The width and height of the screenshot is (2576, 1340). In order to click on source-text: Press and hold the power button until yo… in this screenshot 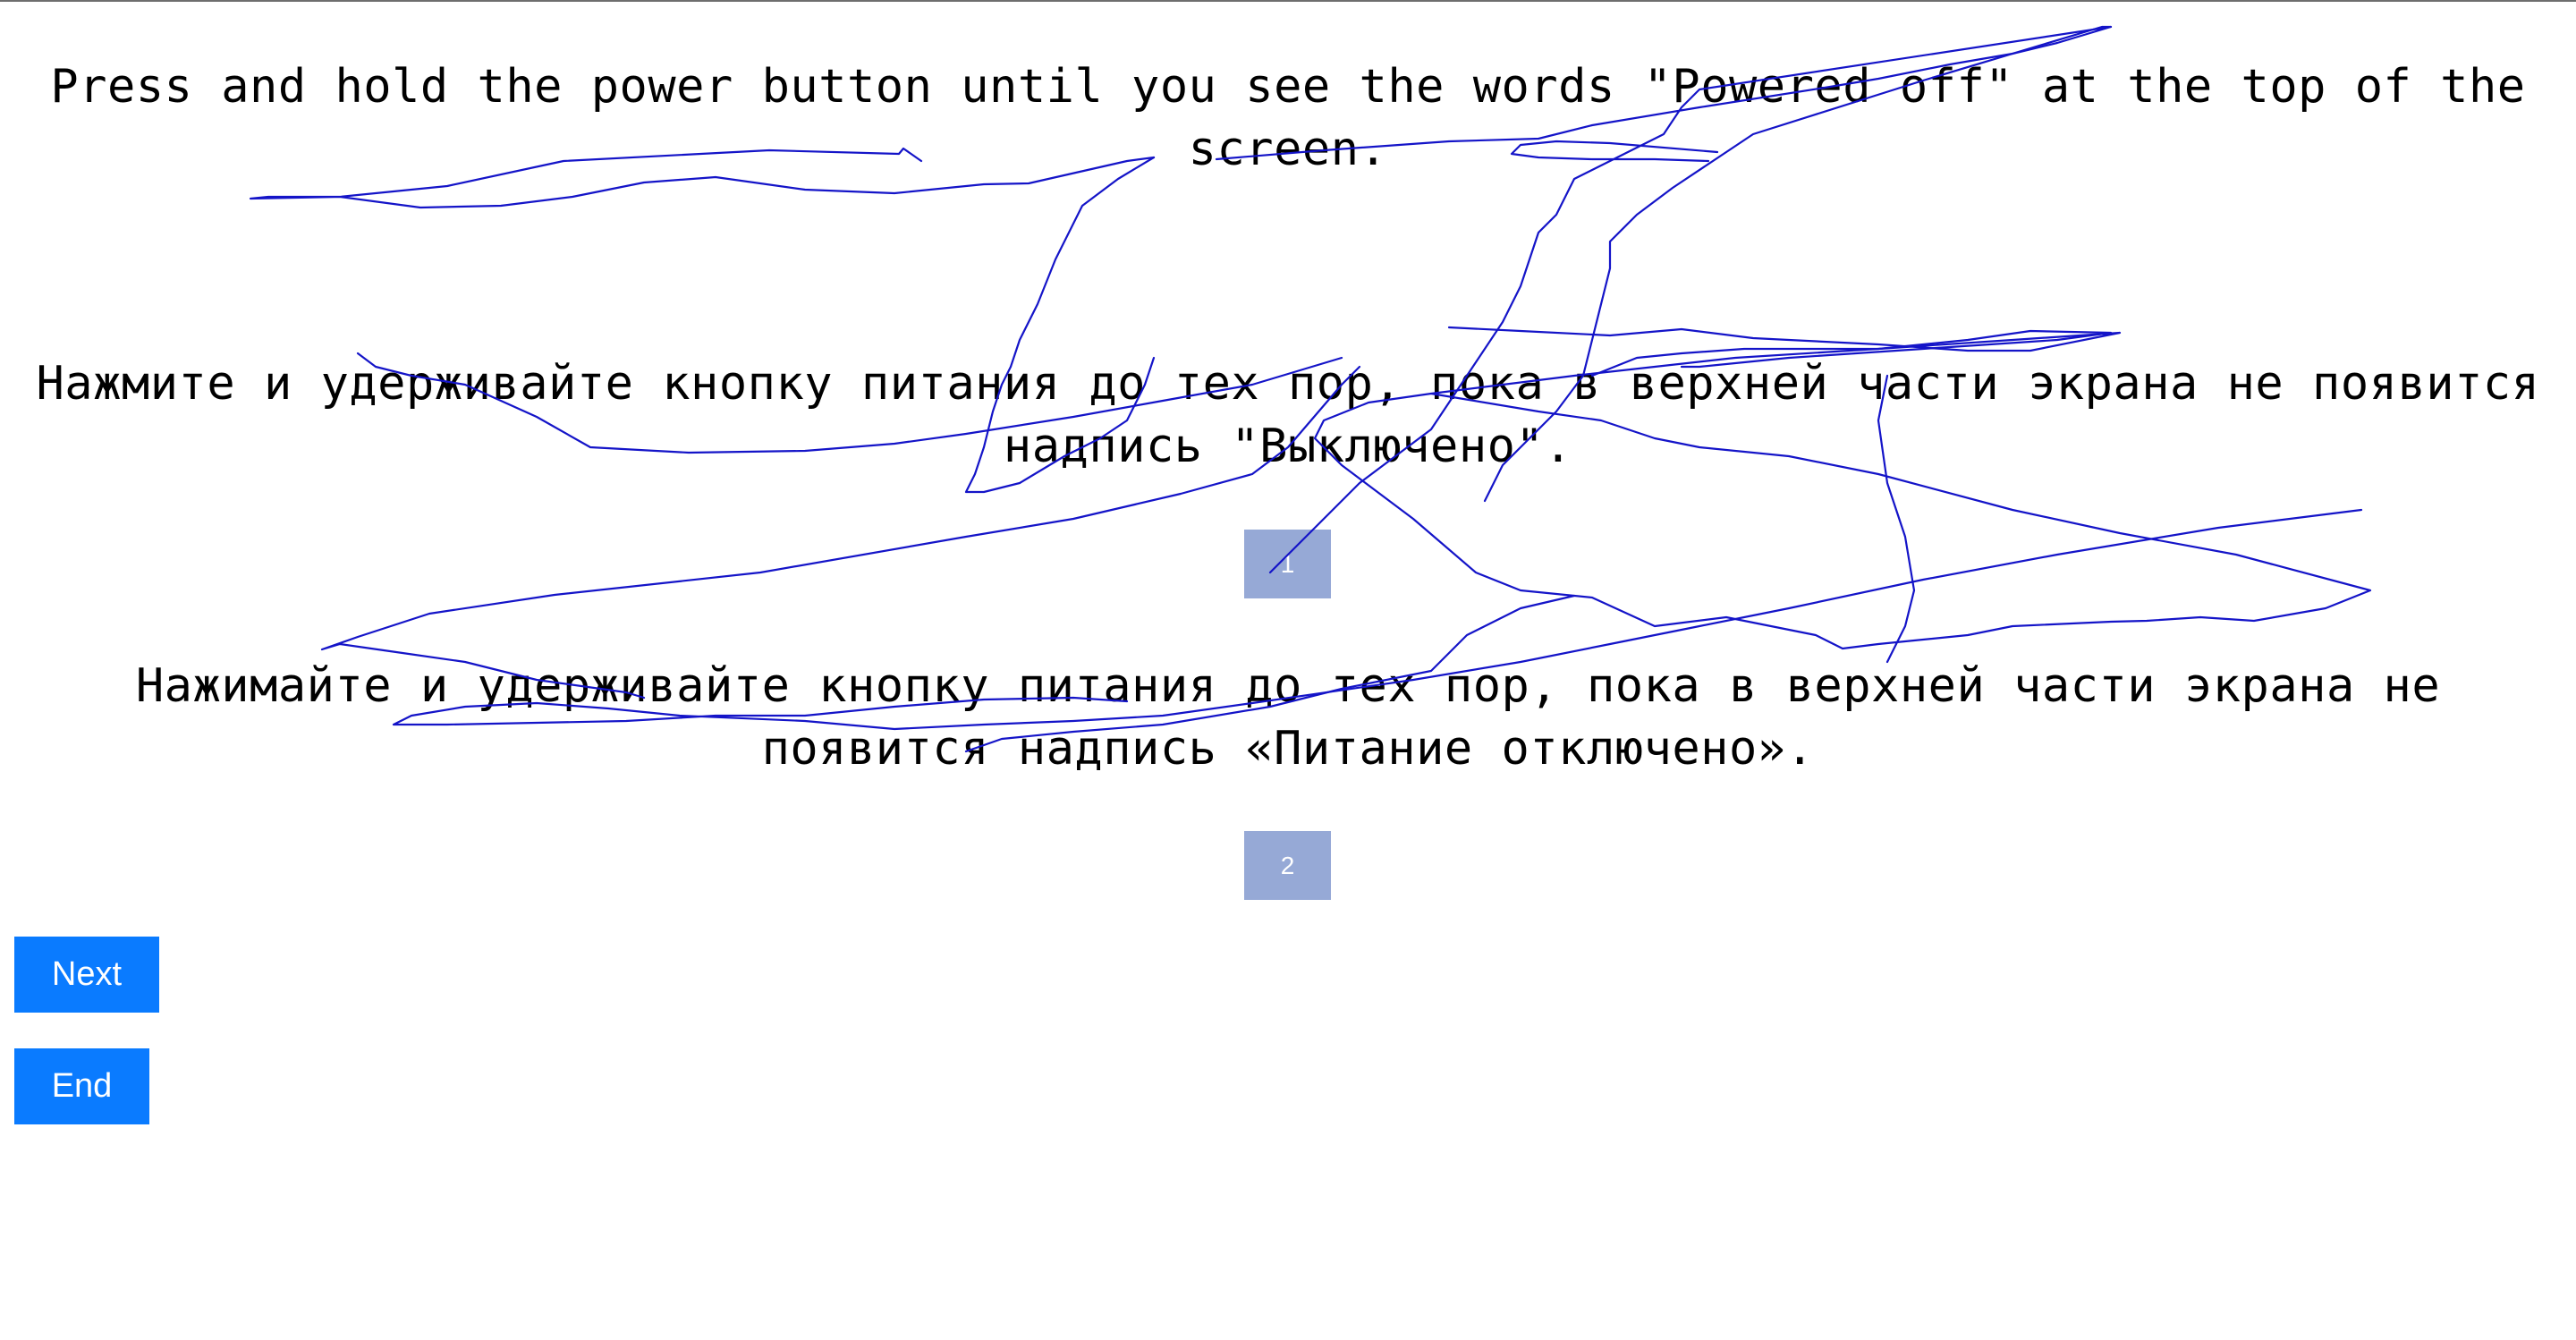, I will do `click(1288, 118)`.